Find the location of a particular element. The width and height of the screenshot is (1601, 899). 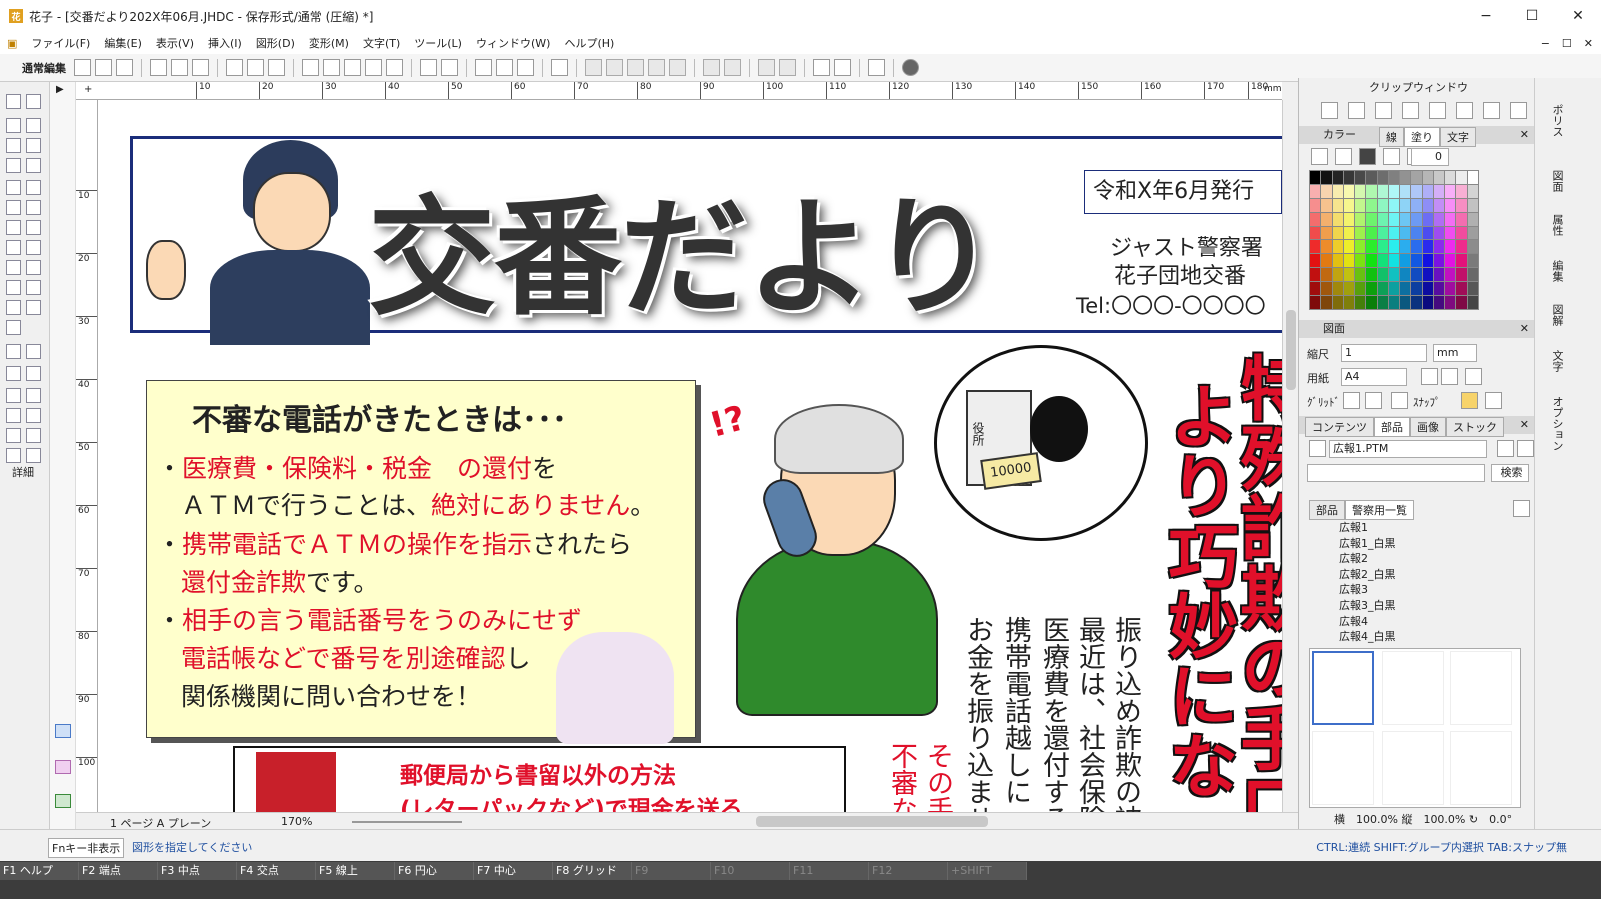

doc-close-button: ✕ is located at coordinates (1588, 43).